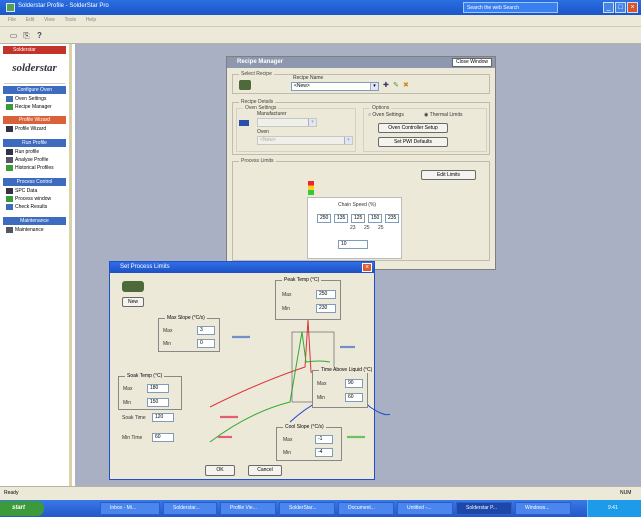 The image size is (641, 517). I want to click on sidebar-header-maintenance: Maintenance, so click(34, 221).